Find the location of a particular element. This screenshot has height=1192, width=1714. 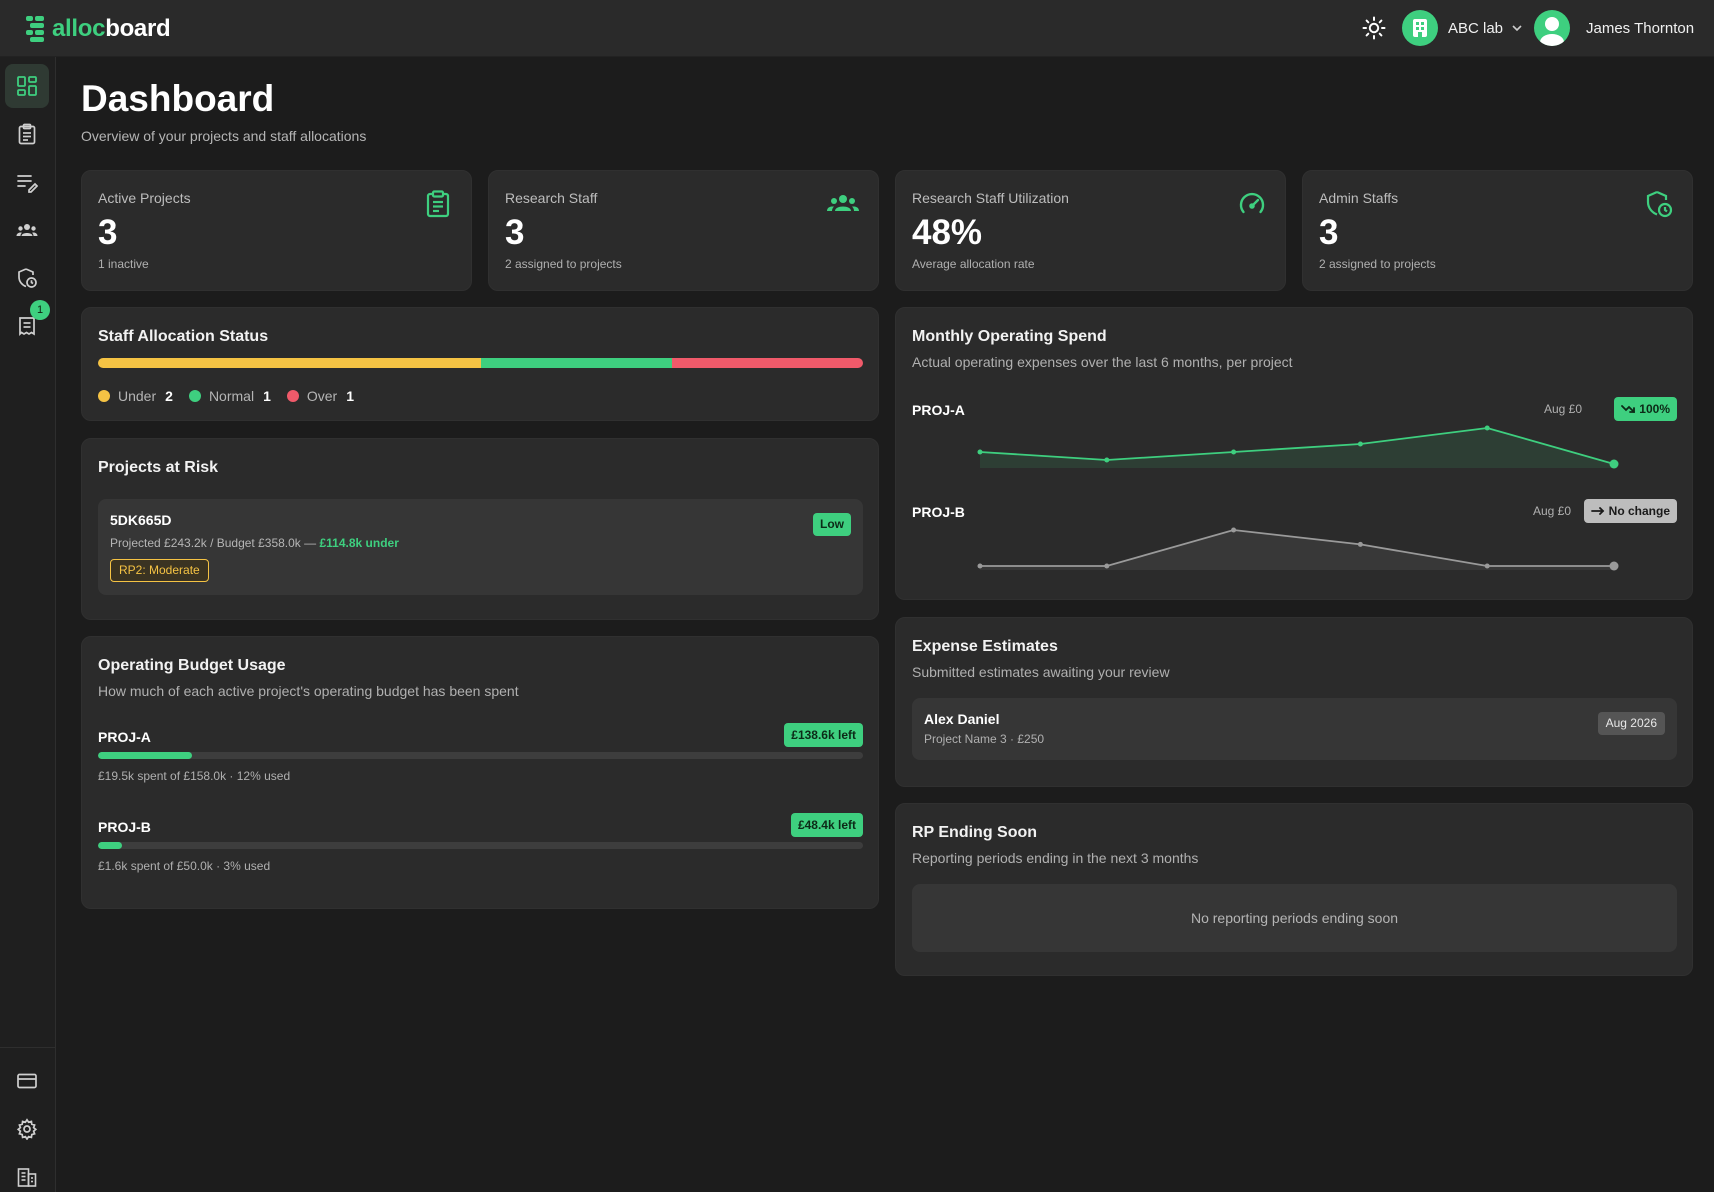

legend-item-normal: Normal 1 is located at coordinates (229, 396).